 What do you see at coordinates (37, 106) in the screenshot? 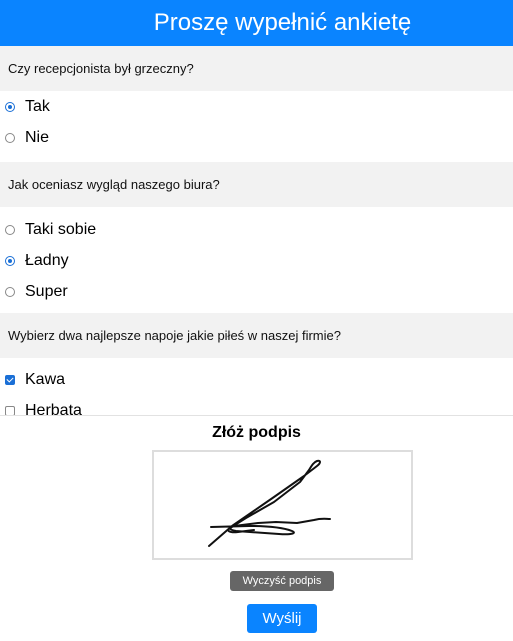
I see `option-label: Tak` at bounding box center [37, 106].